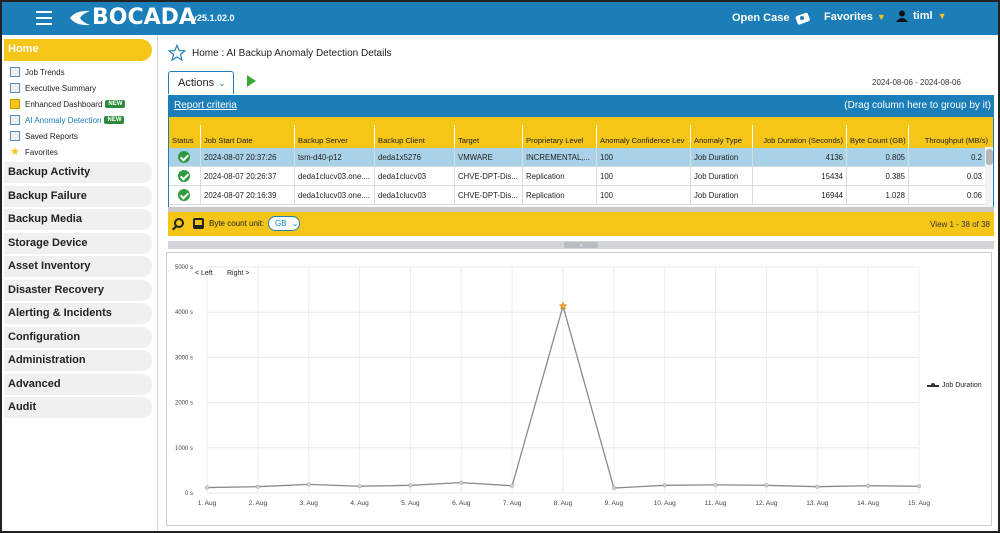 The image size is (1000, 533). Describe the element at coordinates (665, 503) in the screenshot. I see `x-tick-label: 10. Aug` at that location.